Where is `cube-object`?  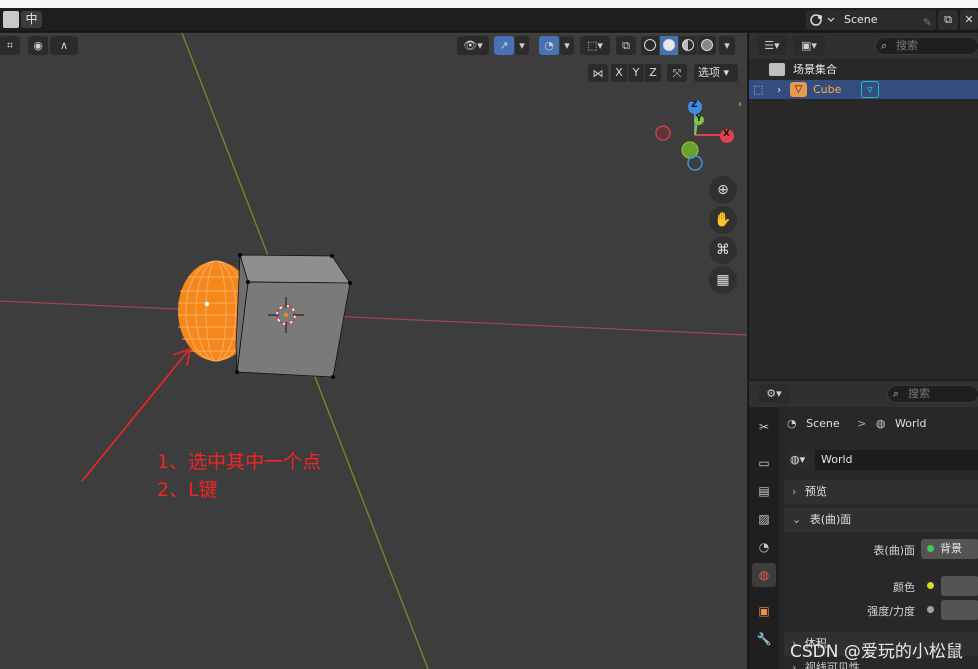 cube-object is located at coordinates (293, 316).